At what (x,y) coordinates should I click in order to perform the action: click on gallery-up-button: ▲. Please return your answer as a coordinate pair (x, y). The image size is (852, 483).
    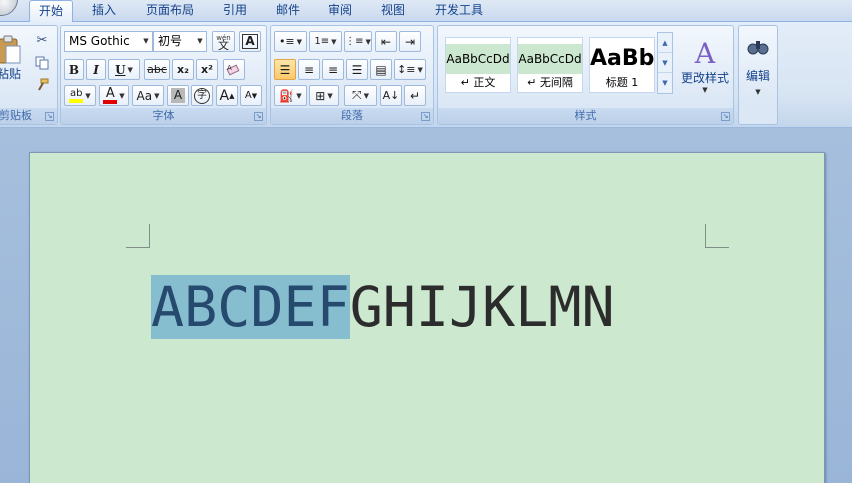
    Looking at the image, I should click on (665, 43).